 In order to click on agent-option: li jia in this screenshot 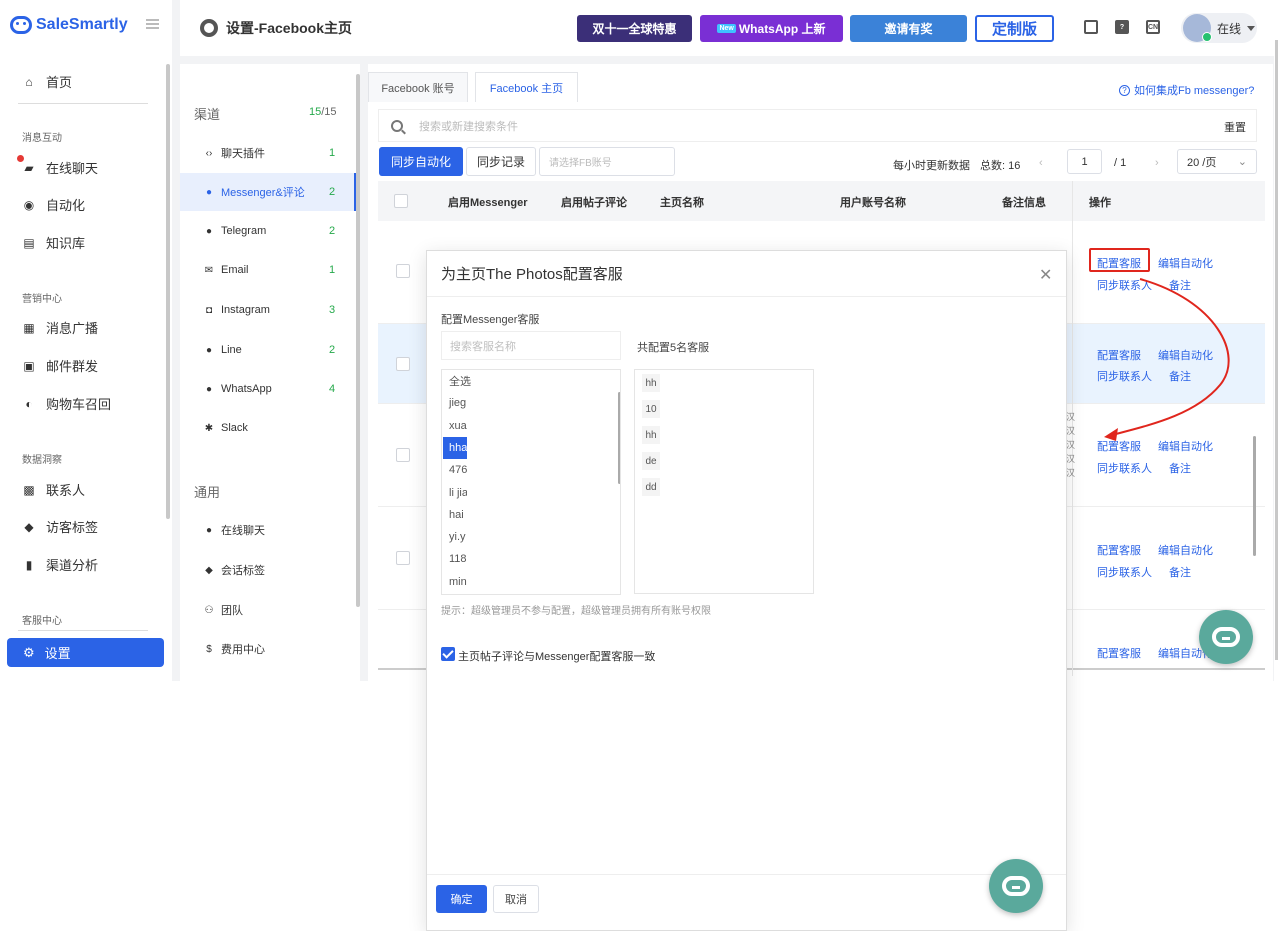, I will do `click(455, 493)`.